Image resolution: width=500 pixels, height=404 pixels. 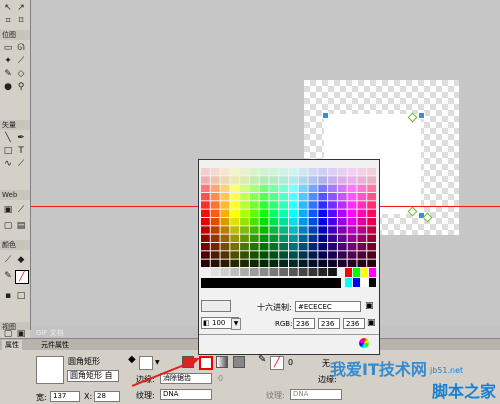 I want to click on tab-symbol-properties: 元件属性, so click(x=55, y=345).